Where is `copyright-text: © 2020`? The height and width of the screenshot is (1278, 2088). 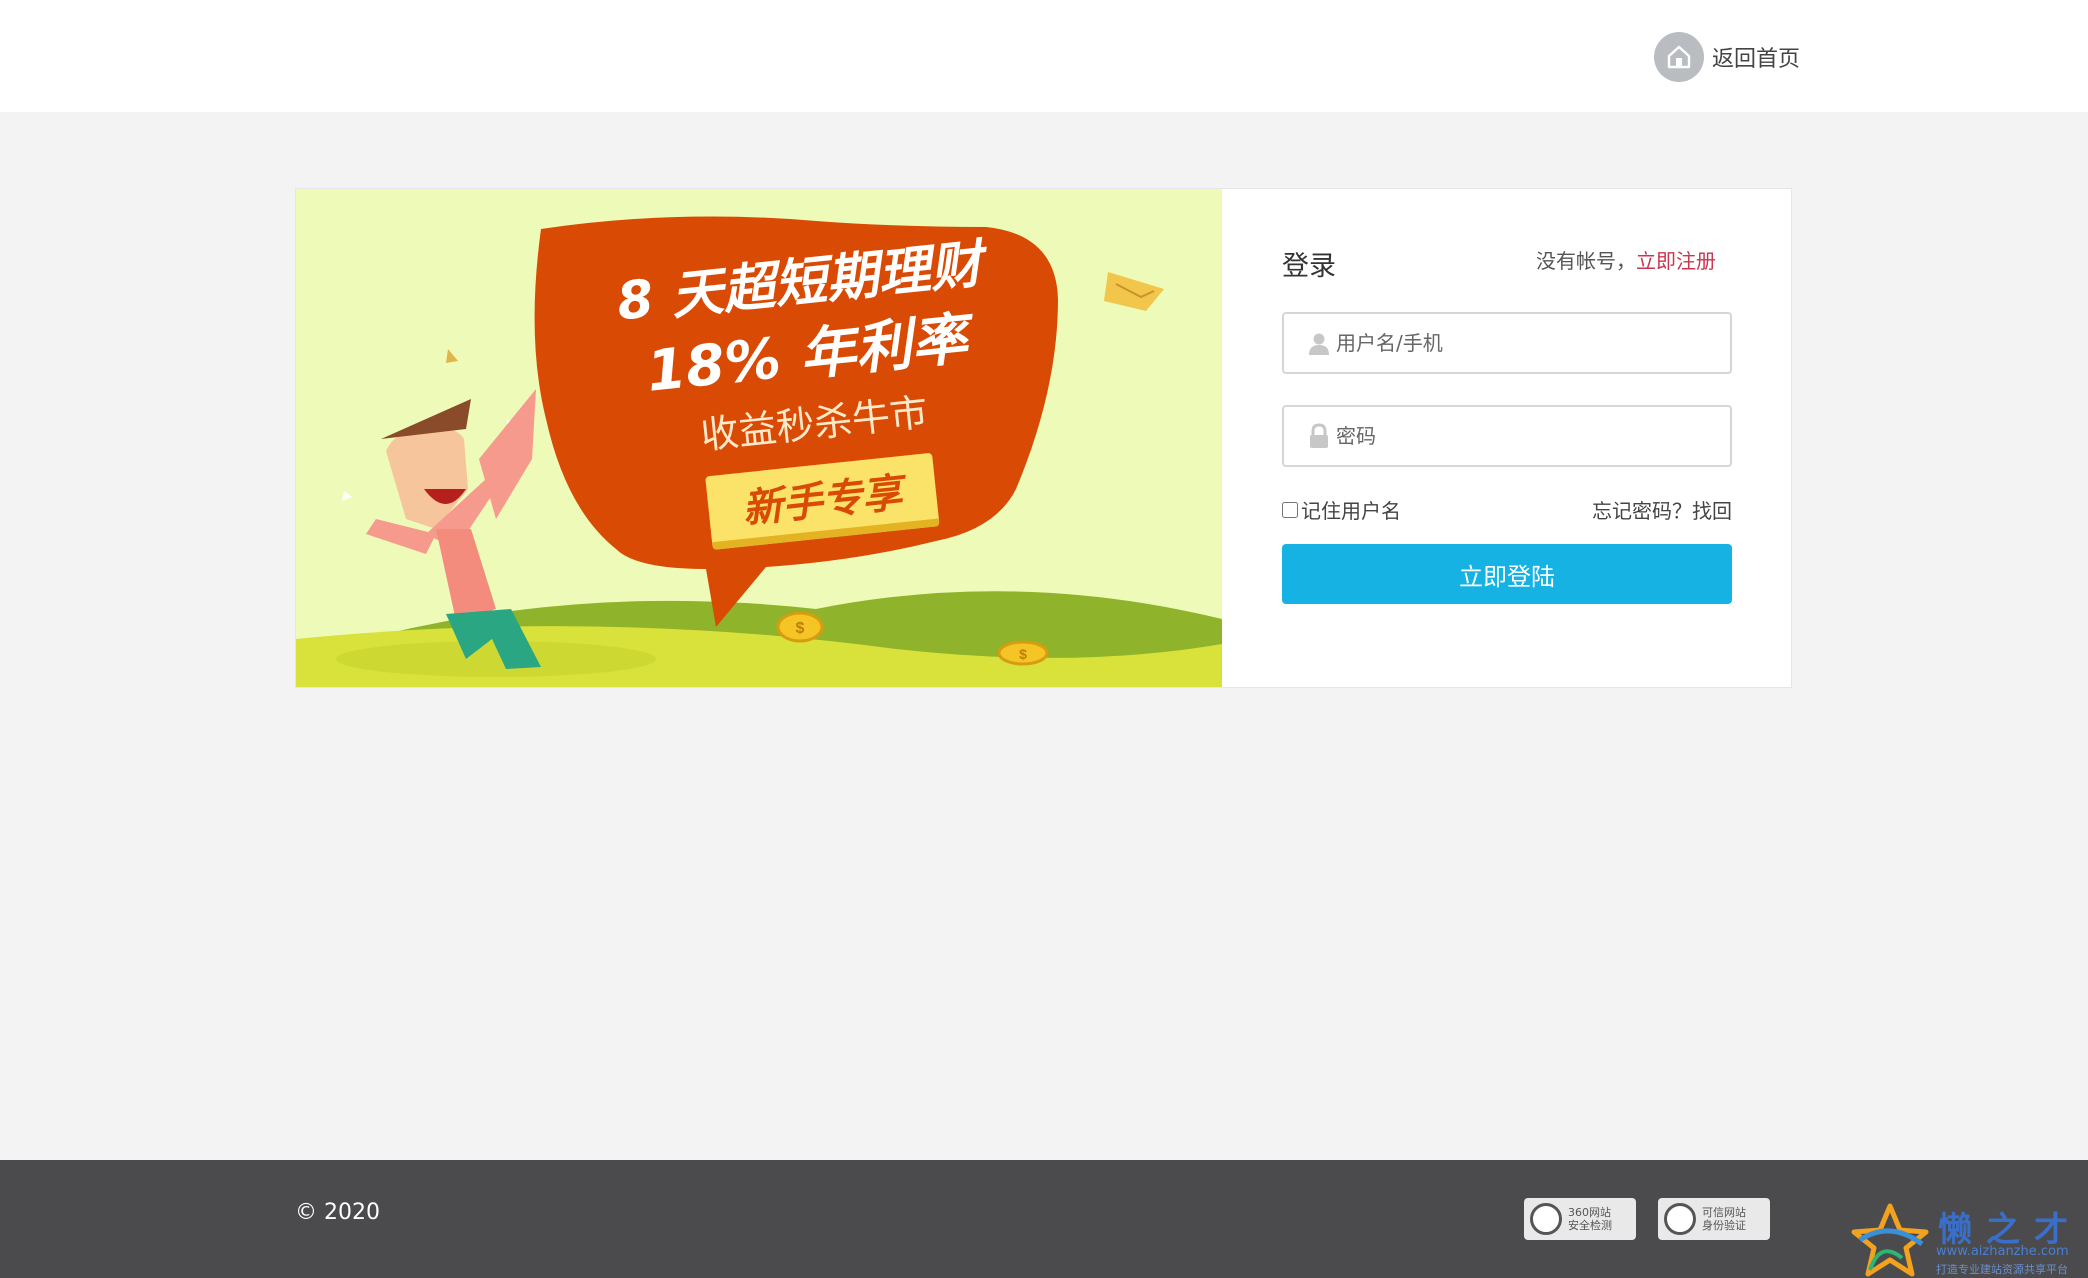 copyright-text: © 2020 is located at coordinates (337, 1212).